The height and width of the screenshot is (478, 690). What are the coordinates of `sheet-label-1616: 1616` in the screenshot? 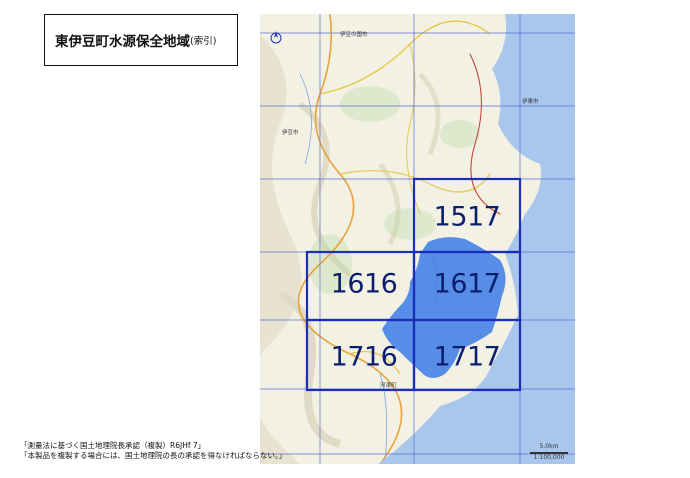 It's located at (364, 284).